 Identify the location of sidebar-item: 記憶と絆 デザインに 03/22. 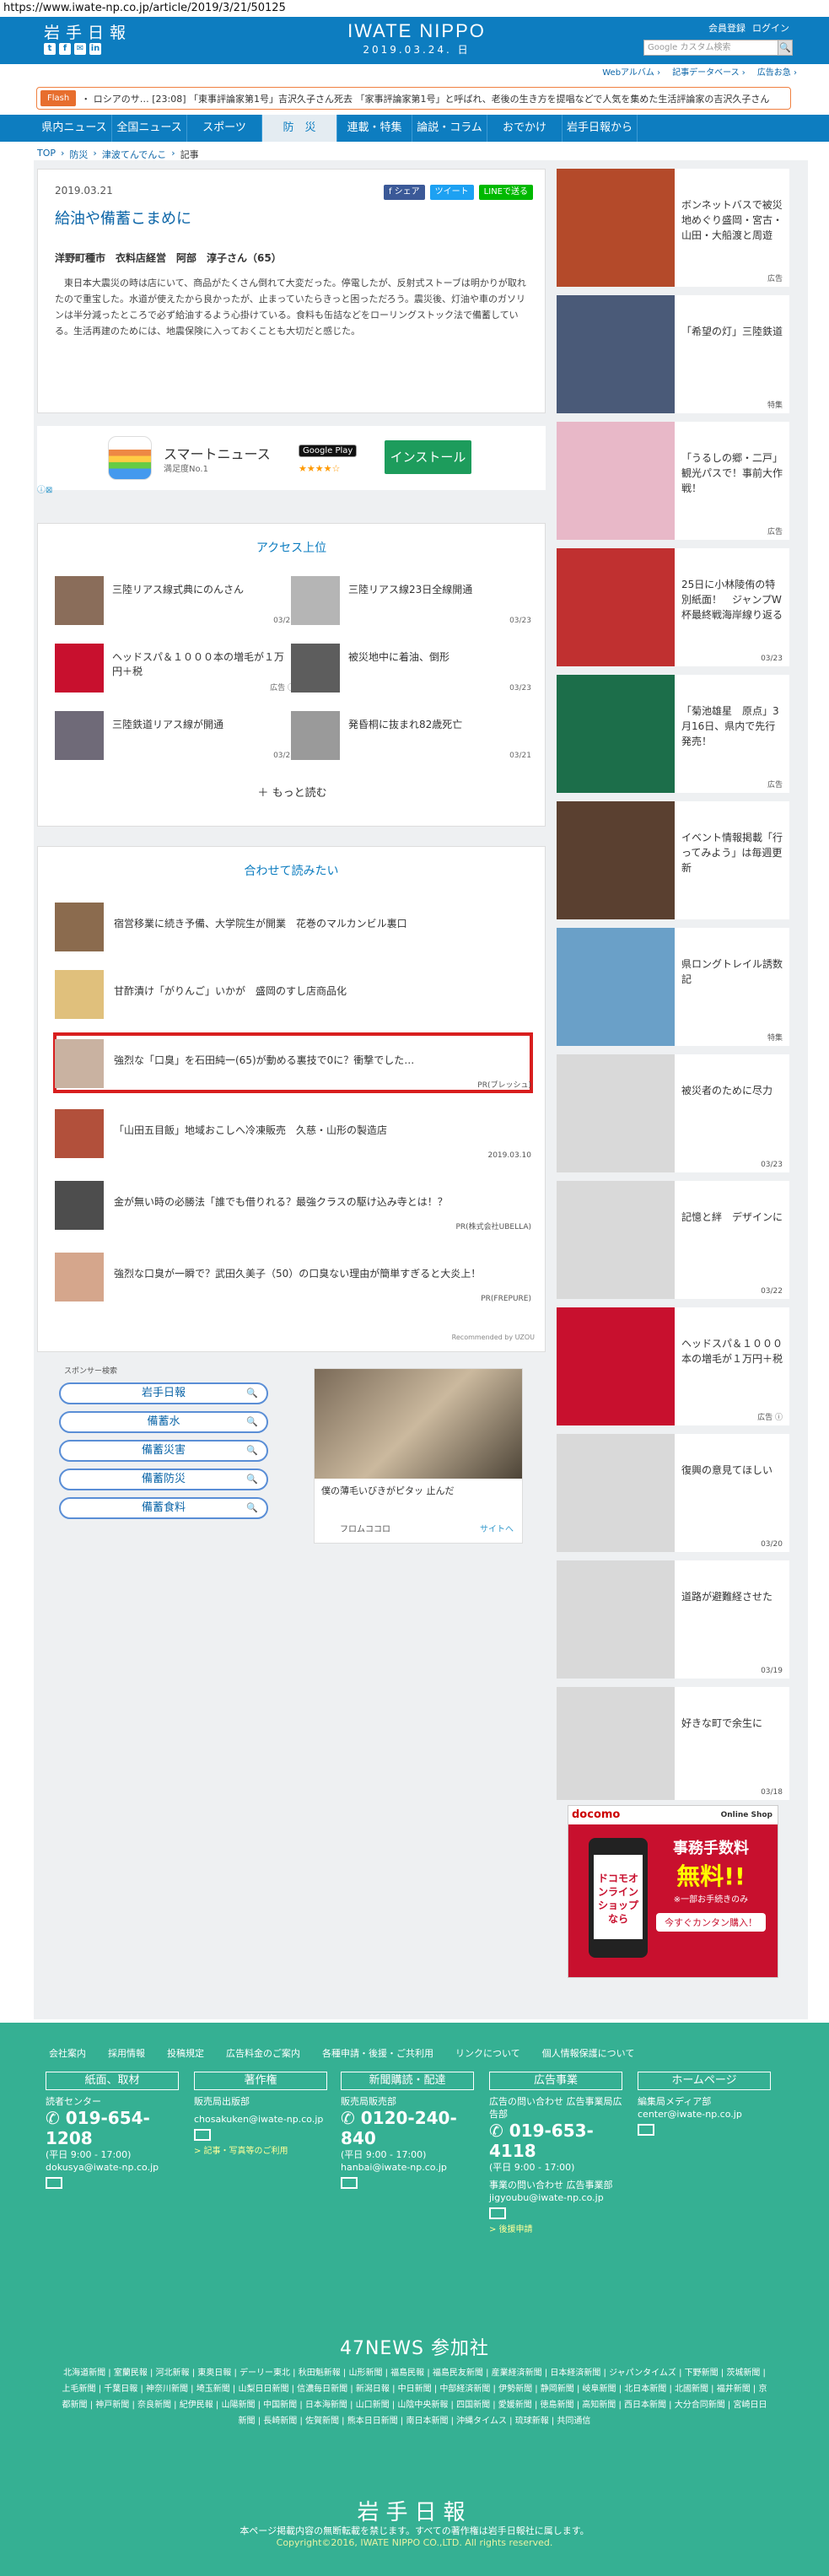
(673, 1240).